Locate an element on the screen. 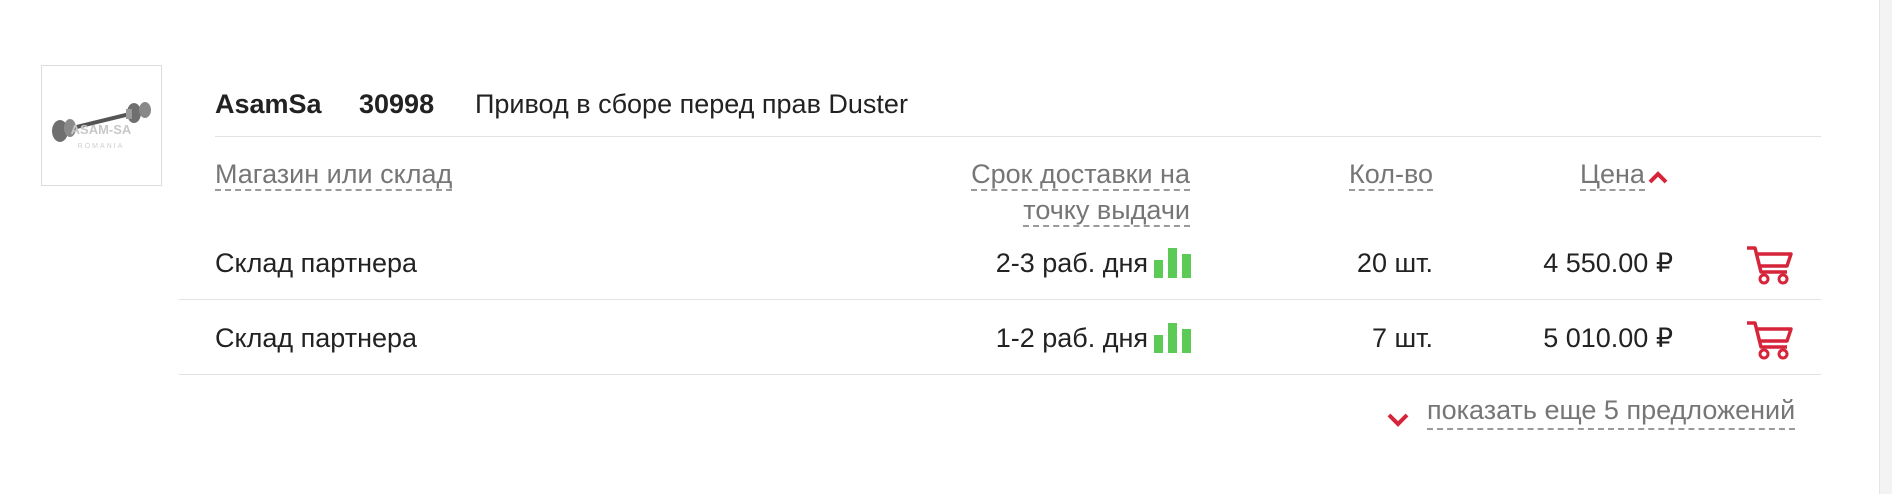  column-header-store: Магазин или склад is located at coordinates (334, 174).